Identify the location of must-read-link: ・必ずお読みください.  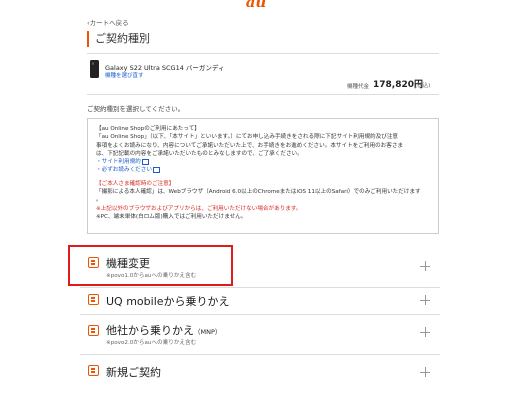
(124, 170).